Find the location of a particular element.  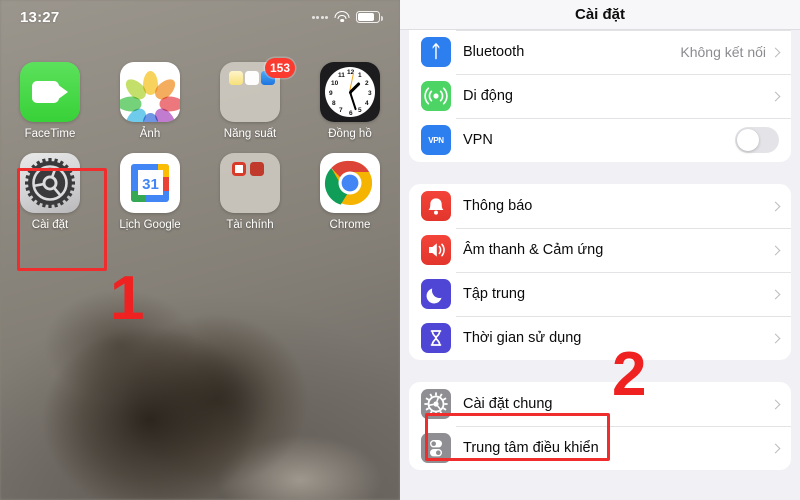

highlight-box-settings-app is located at coordinates (62, 219).